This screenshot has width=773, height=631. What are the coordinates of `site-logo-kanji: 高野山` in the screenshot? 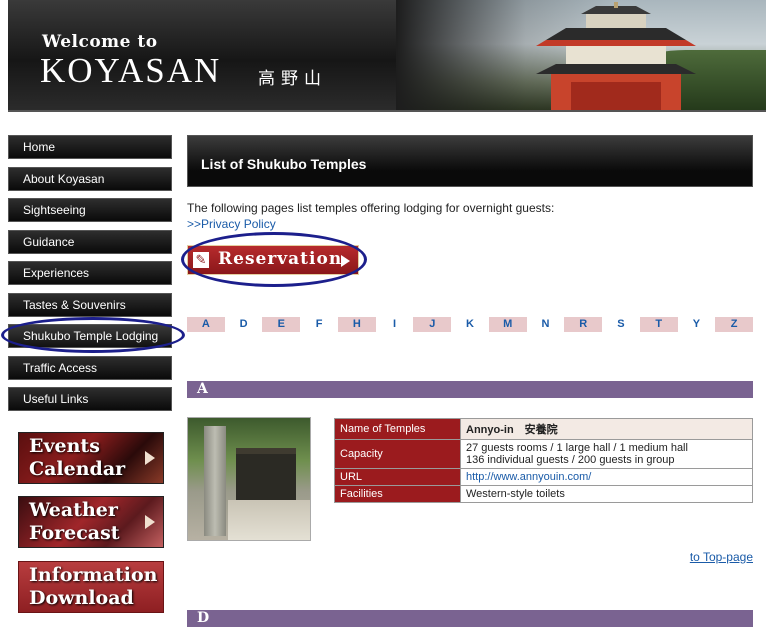 It's located at (292, 79).